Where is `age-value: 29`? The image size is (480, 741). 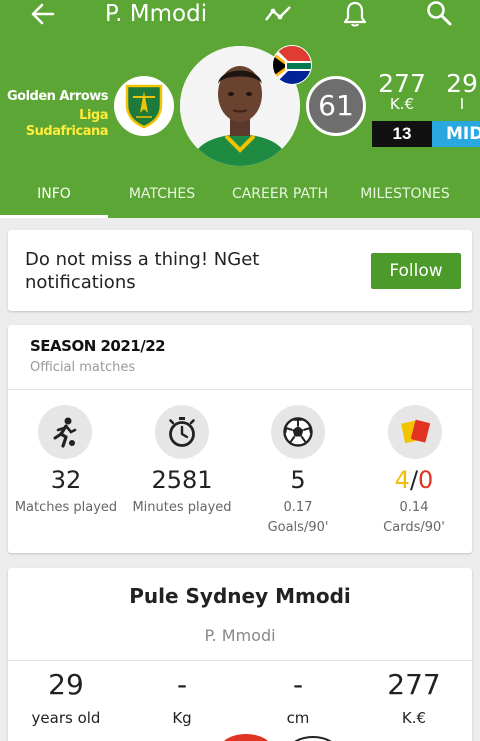
age-value: 29 is located at coordinates (66, 684).